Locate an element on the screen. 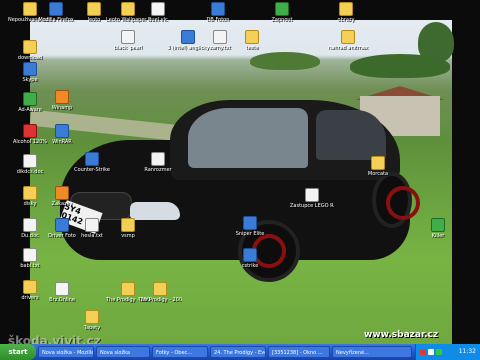 This screenshot has height=360, width=480. desktop-icon-label: Morcata is located at coordinates (378, 174).